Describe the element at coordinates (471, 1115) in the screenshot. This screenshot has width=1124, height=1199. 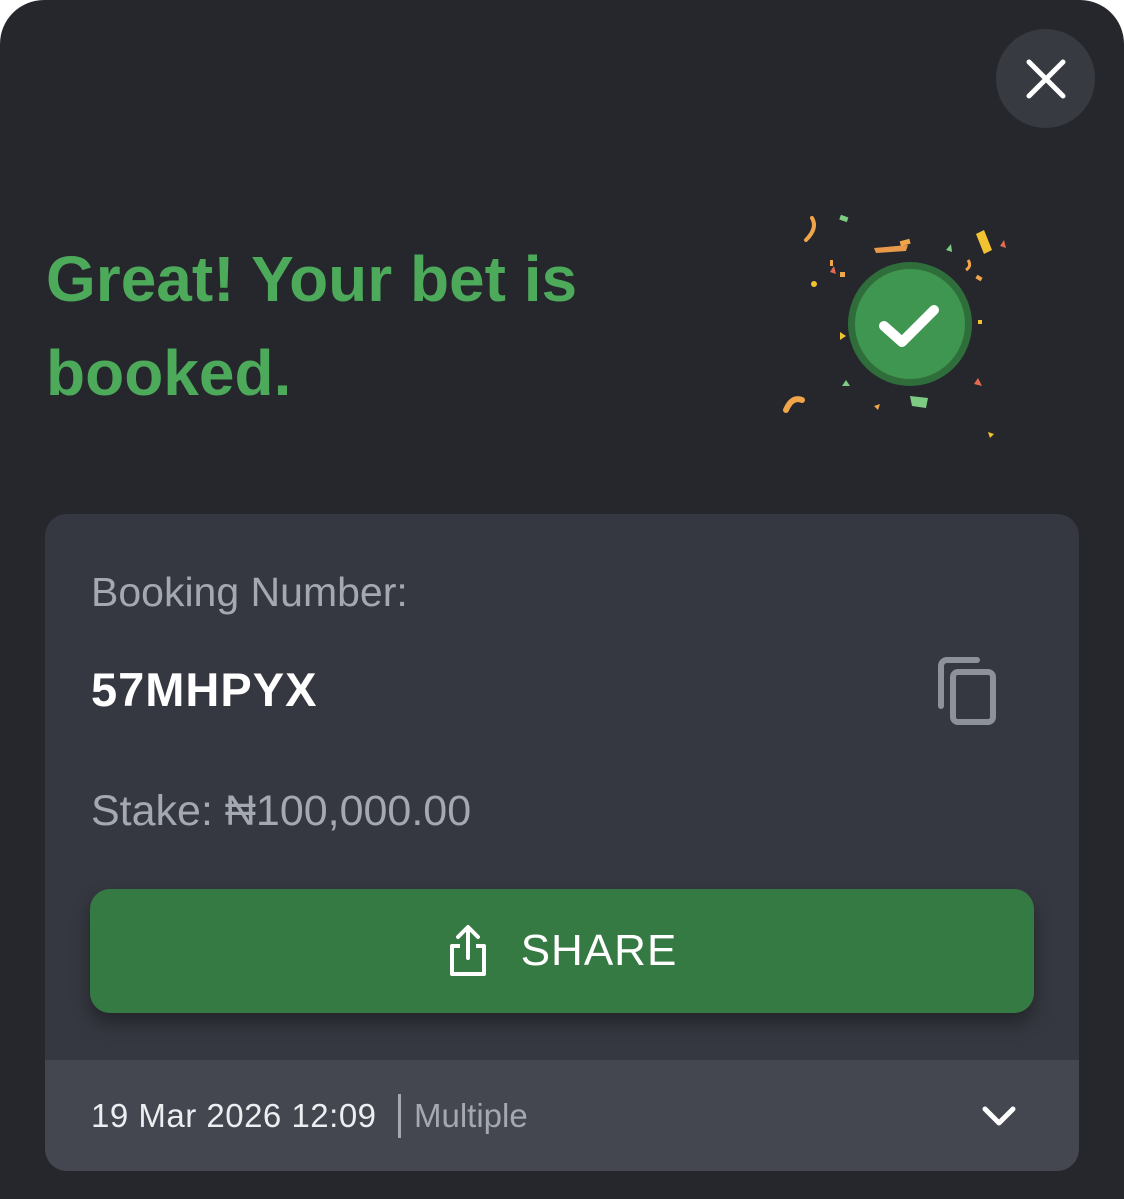
I see `bet-type: Multiple` at that location.